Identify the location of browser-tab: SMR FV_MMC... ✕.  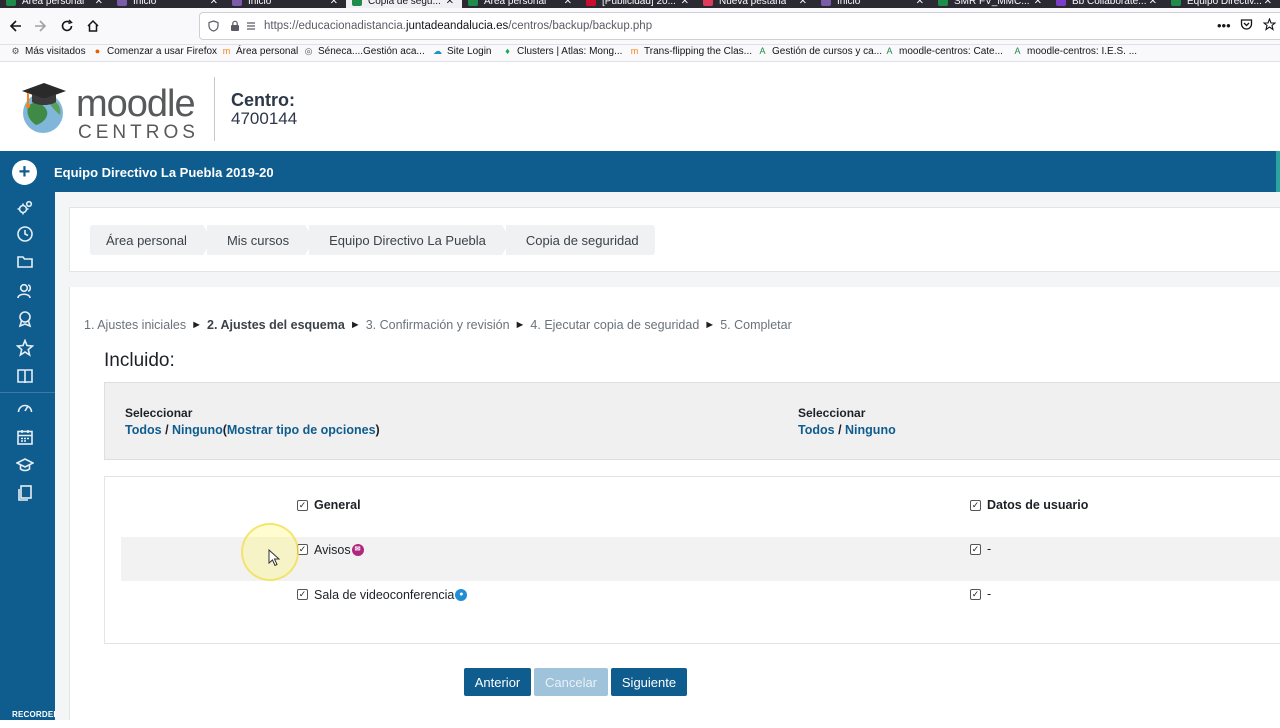
(991, 4).